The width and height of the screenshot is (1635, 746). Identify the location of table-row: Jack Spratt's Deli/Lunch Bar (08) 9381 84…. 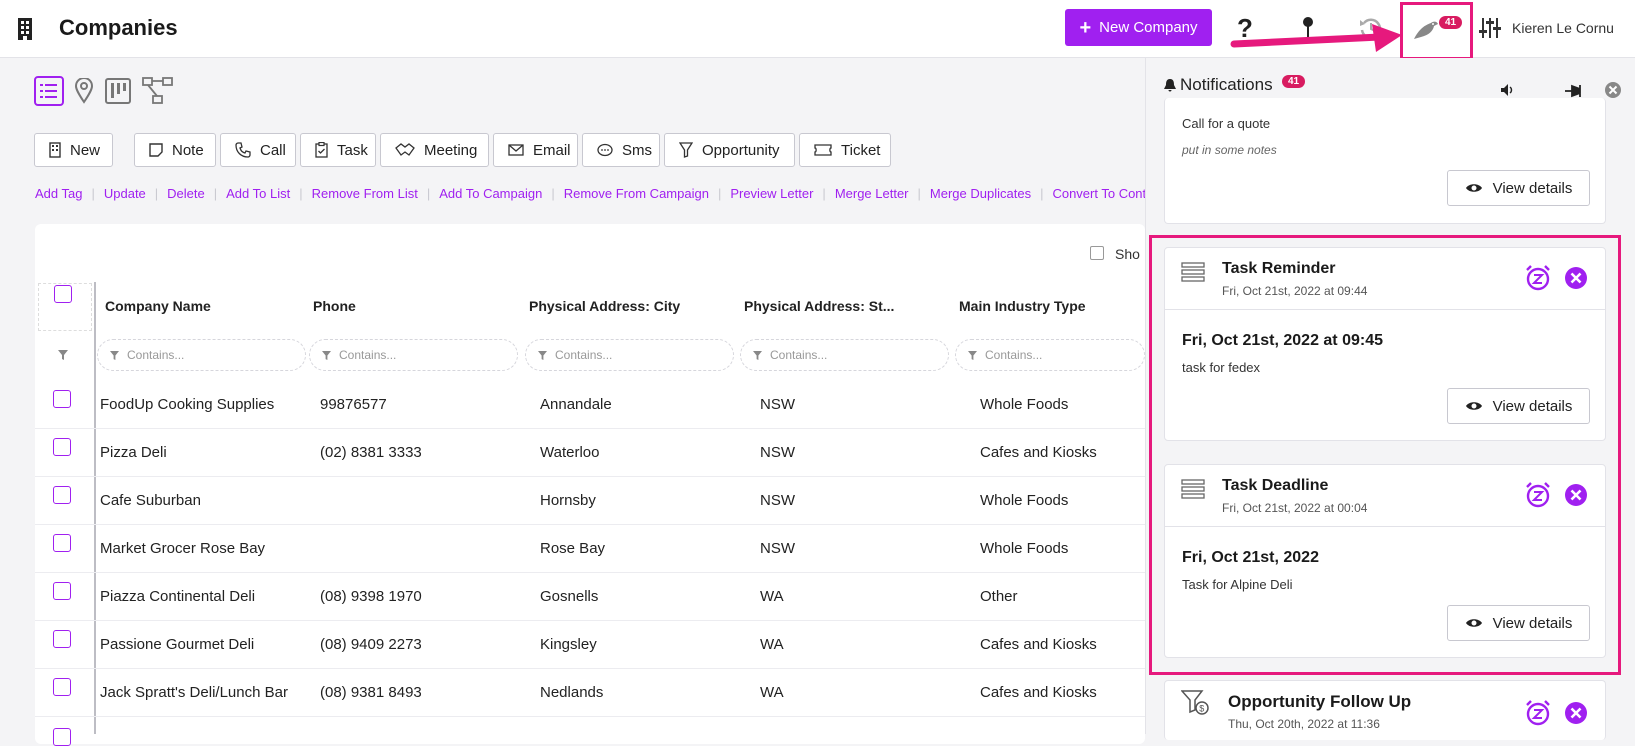
(590, 693).